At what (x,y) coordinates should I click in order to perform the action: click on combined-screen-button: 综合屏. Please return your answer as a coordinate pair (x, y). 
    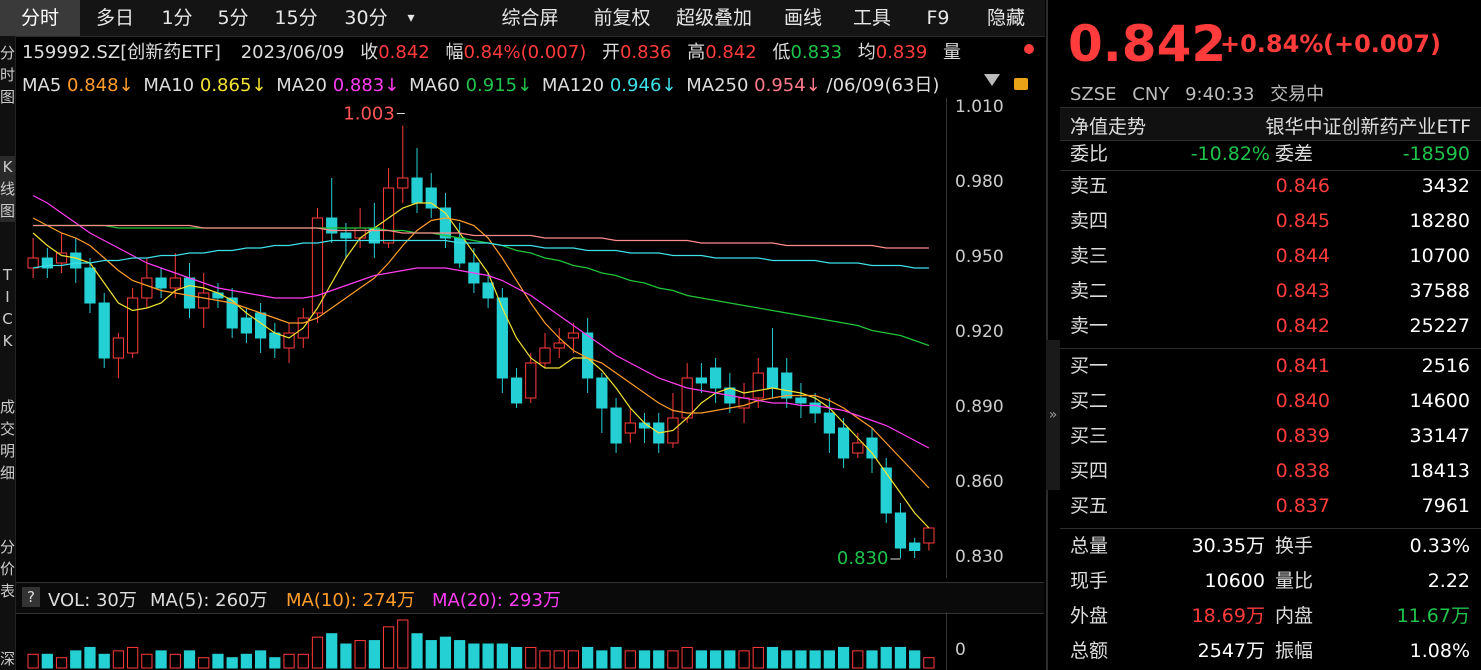
    Looking at the image, I should click on (530, 18).